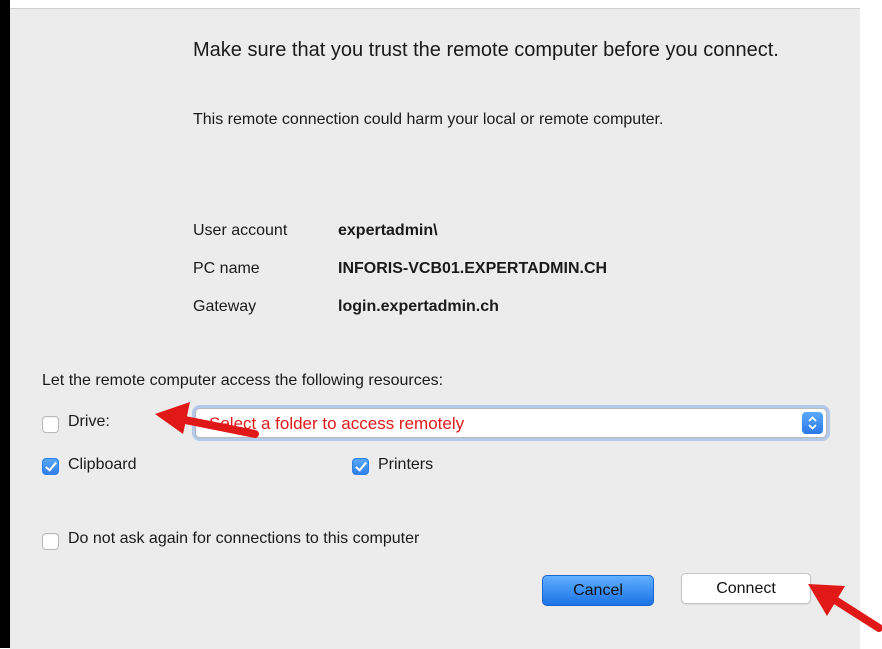 The width and height of the screenshot is (882, 649). Describe the element at coordinates (746, 588) in the screenshot. I see `connect-button: Connect` at that location.